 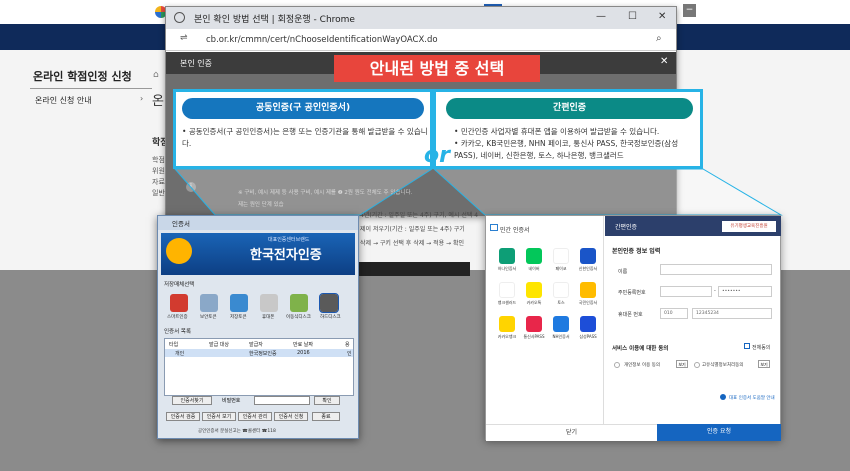 I want to click on toss-icon, so click(x=561, y=290).